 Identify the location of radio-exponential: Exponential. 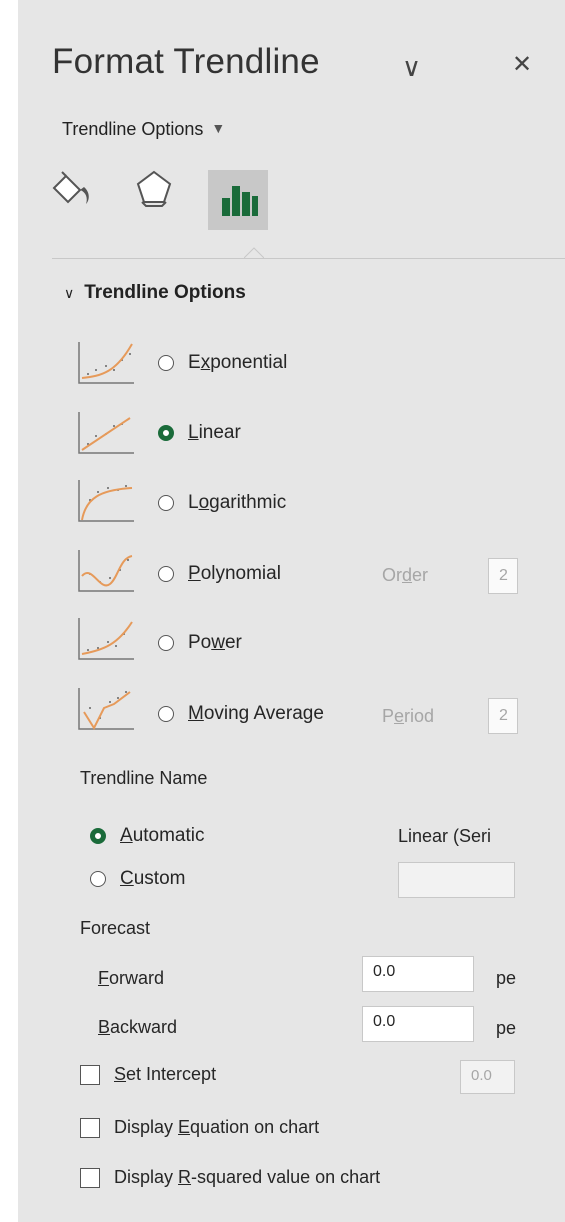
(222, 363).